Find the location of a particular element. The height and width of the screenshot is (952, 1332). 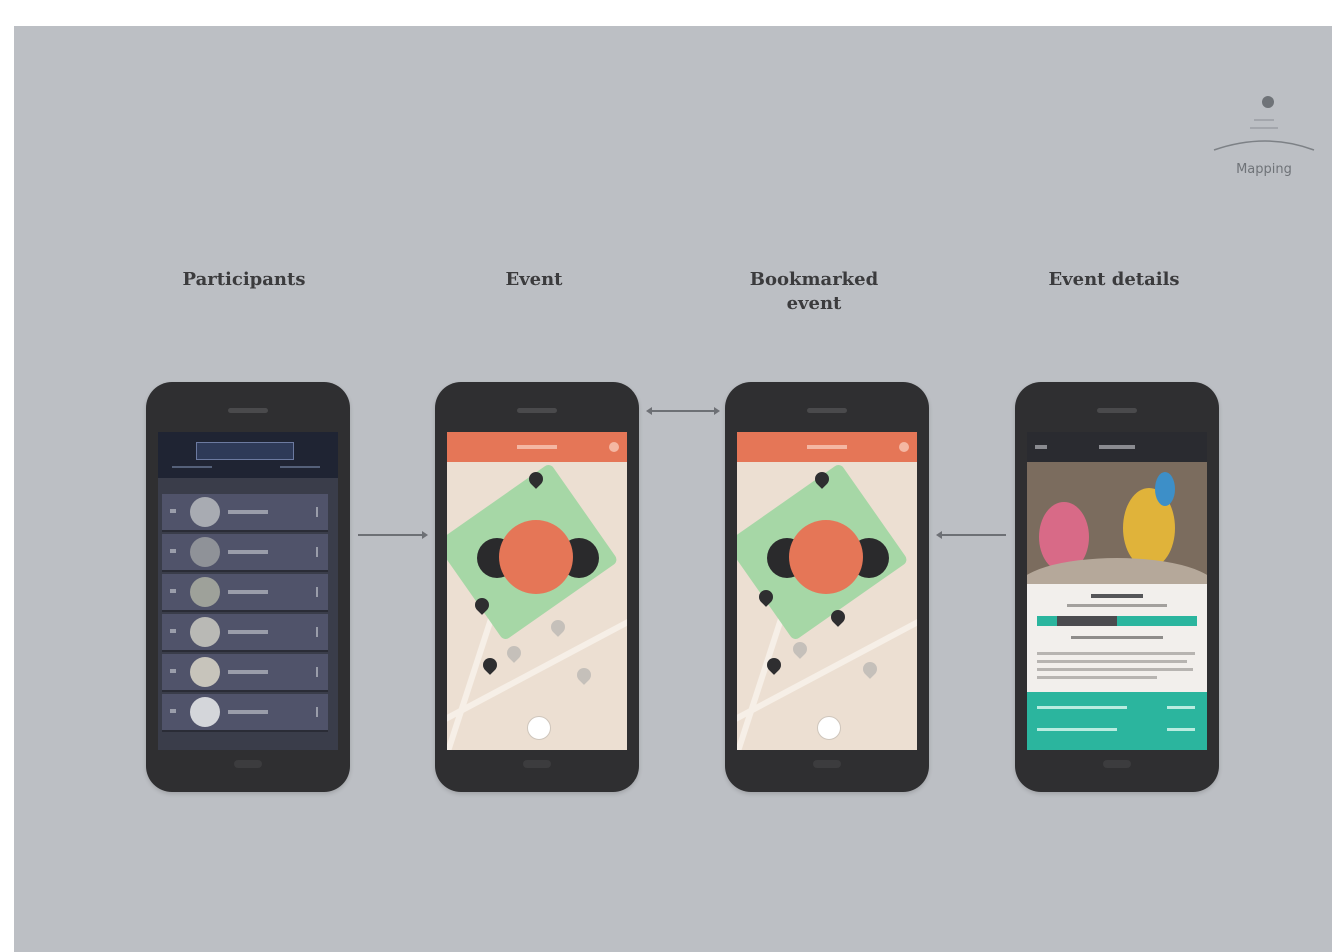

arrow-details-to-bookmarked is located at coordinates (971, 535).